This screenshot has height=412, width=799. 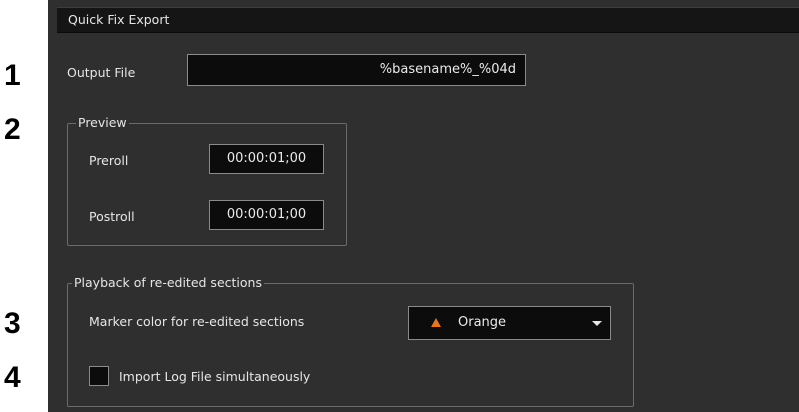 I want to click on callout-4: 4, so click(x=12, y=377).